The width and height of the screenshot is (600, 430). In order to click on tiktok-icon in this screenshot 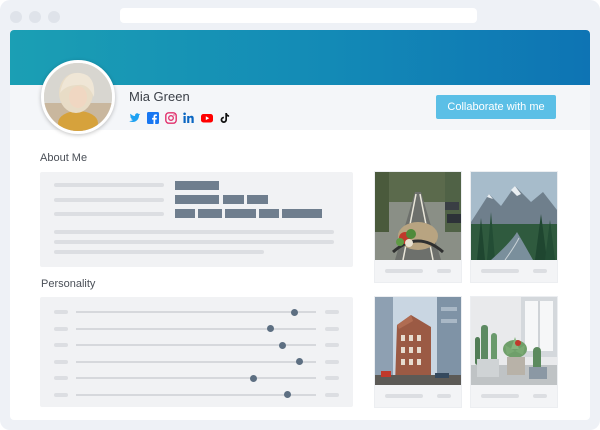, I will do `click(225, 117)`.